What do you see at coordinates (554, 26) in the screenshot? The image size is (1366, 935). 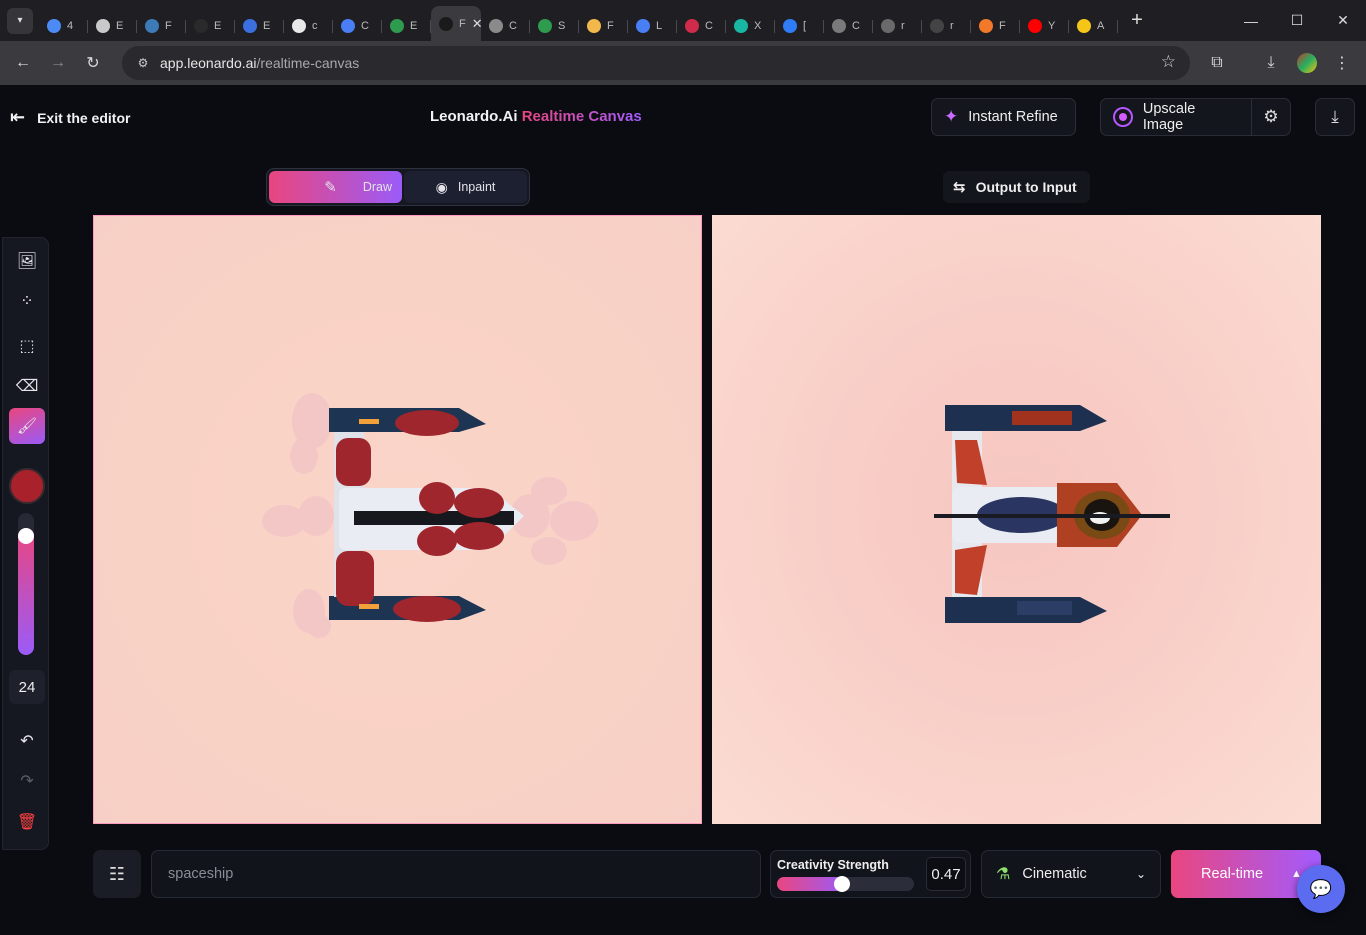 I see `browser-tab: S` at bounding box center [554, 26].